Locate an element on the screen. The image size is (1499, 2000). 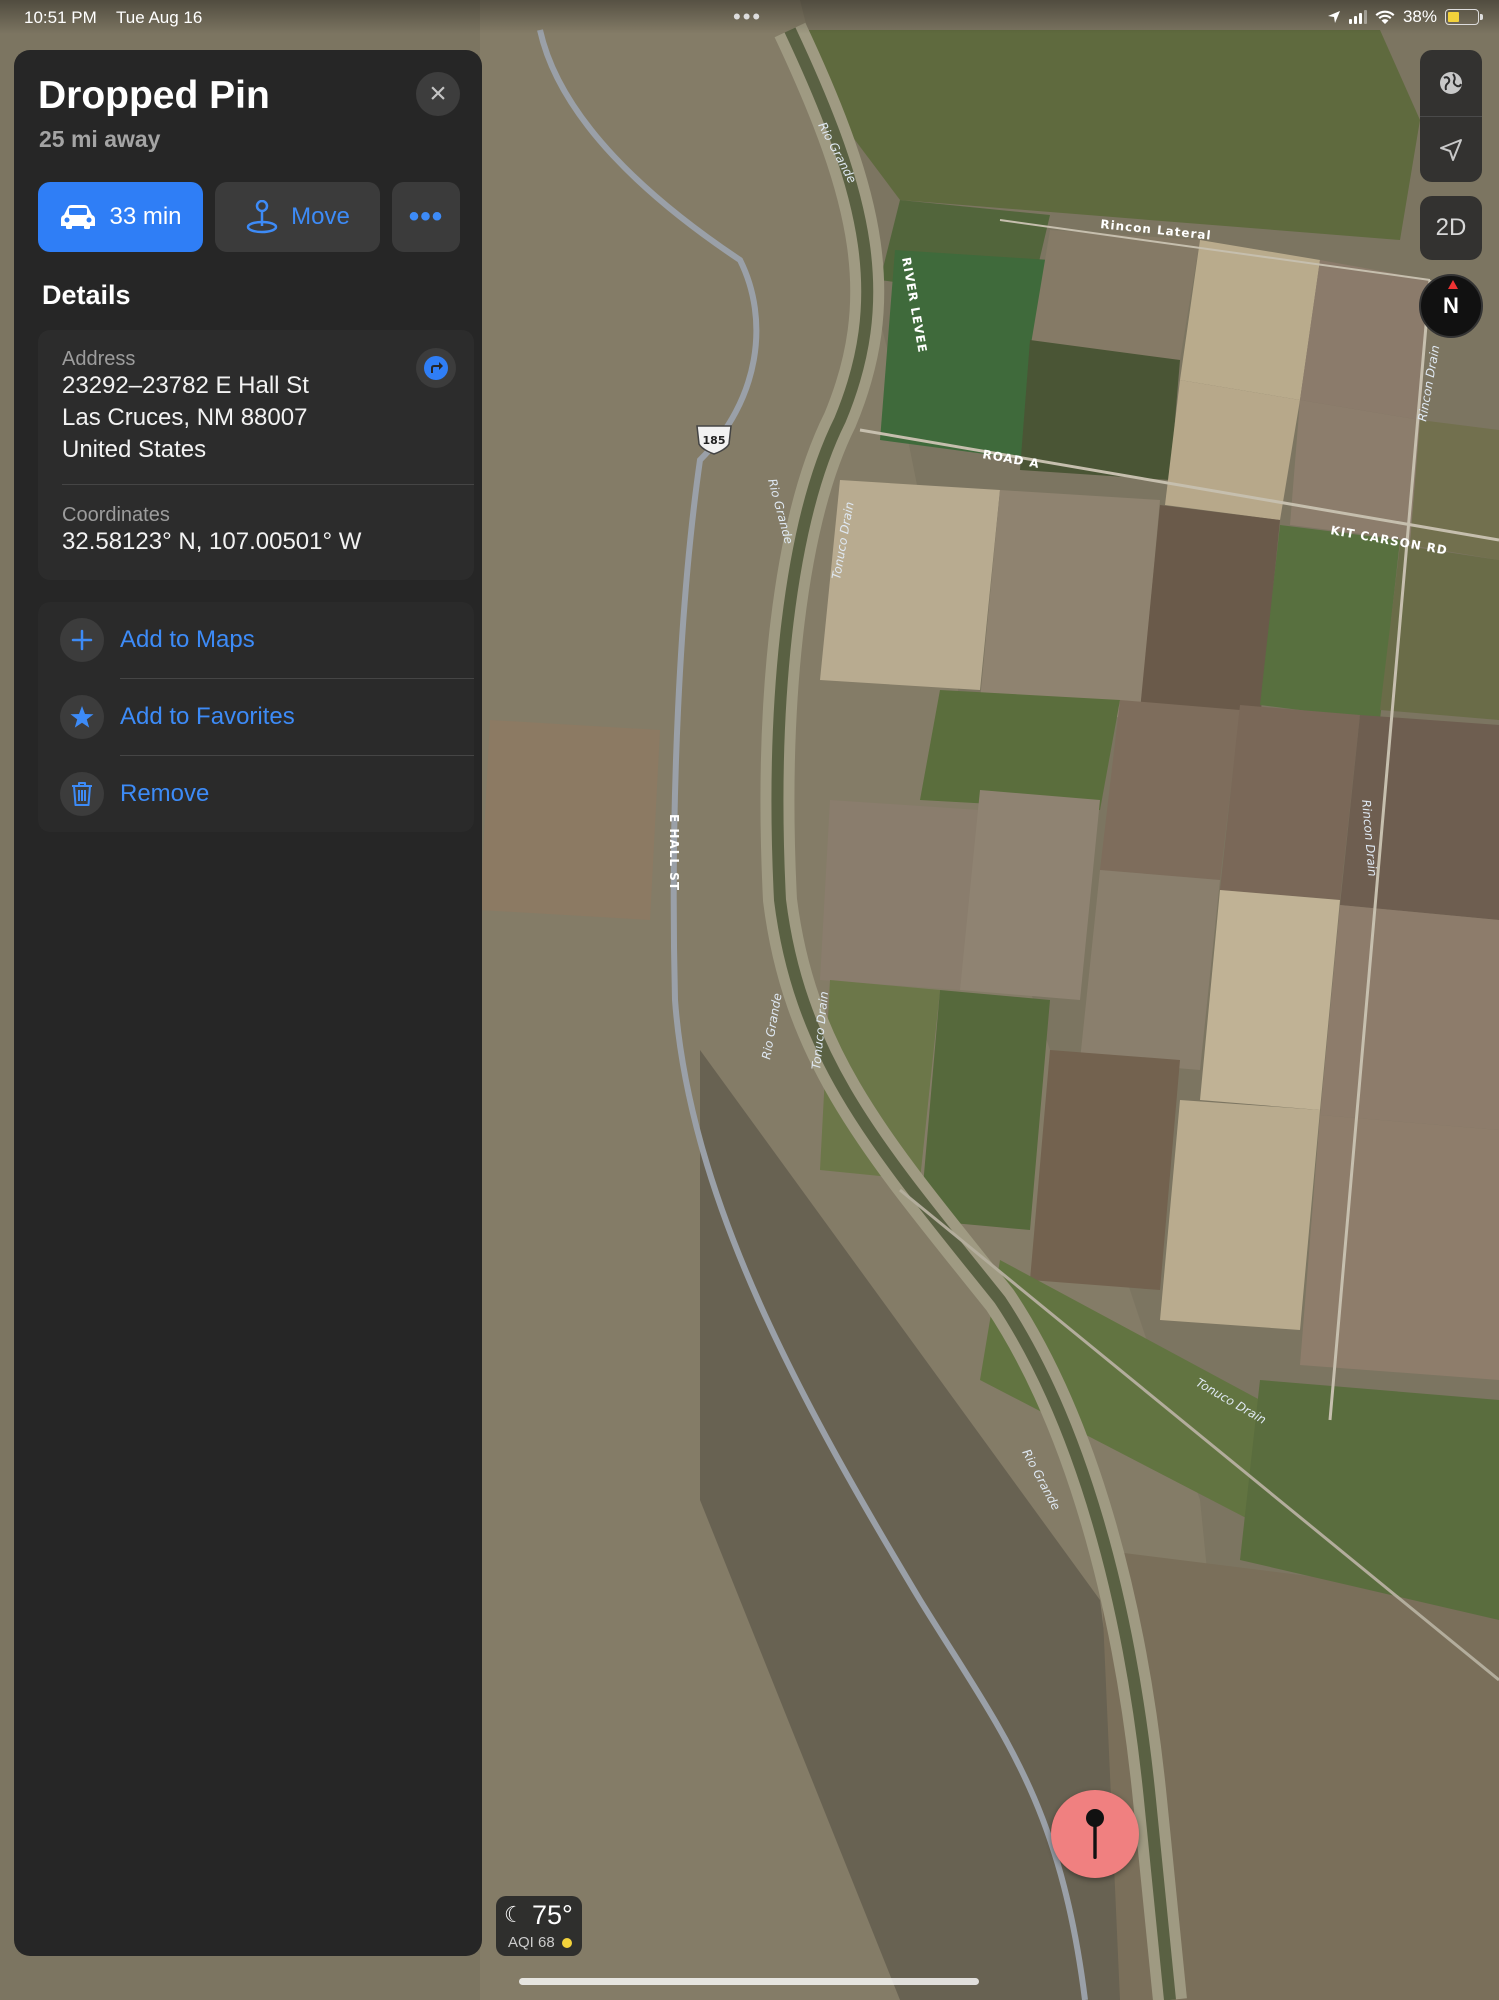
map-style-button is located at coordinates (1451, 83).